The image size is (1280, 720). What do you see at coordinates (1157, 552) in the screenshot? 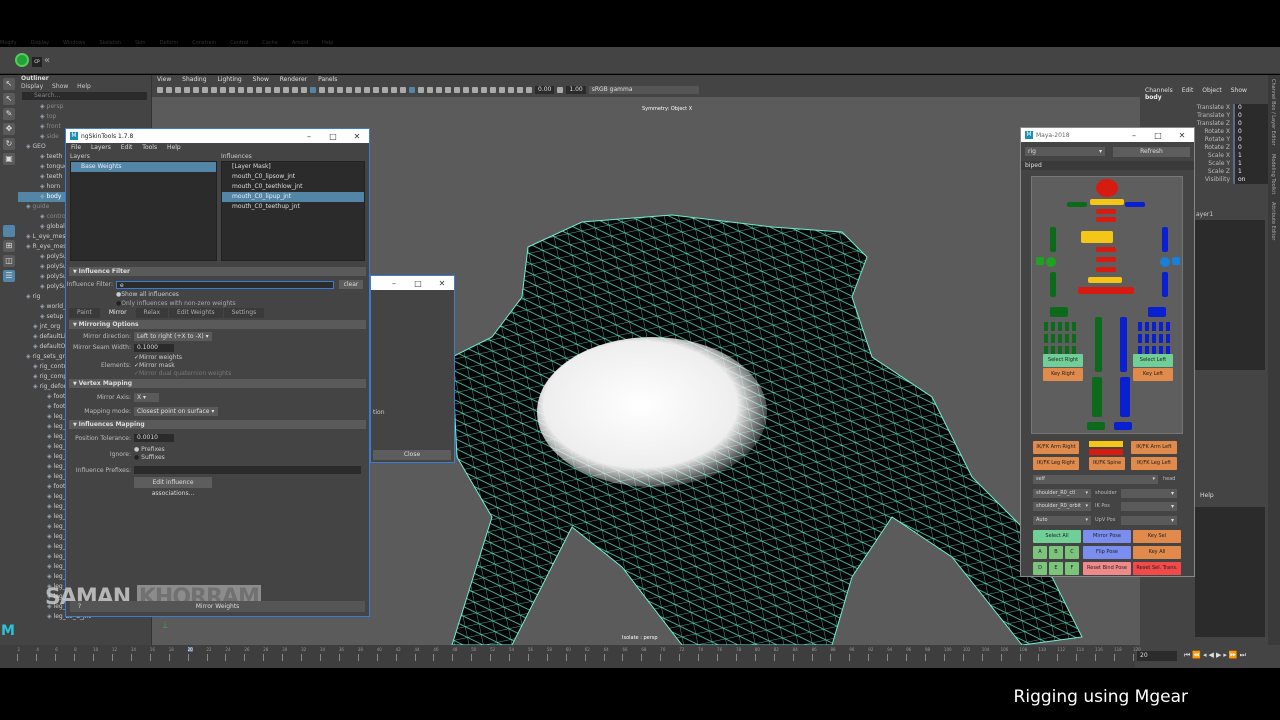
I see `key-all-button: Key All` at bounding box center [1157, 552].